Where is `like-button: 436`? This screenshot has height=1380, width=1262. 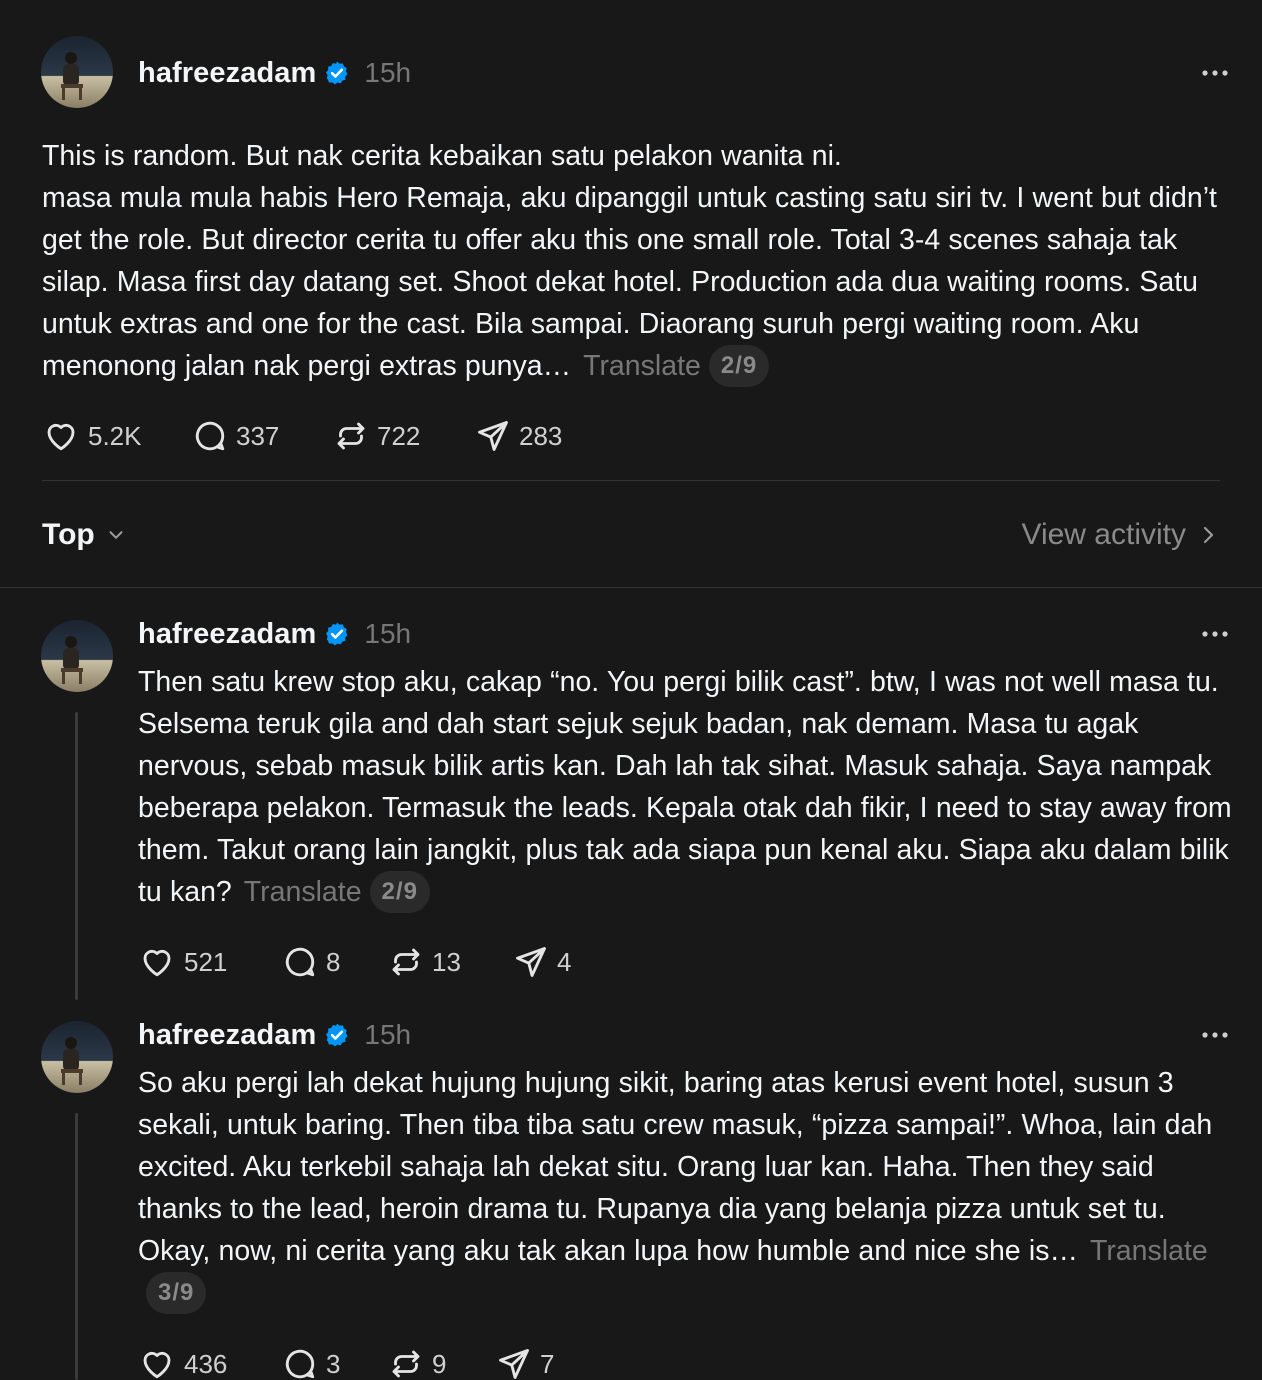 like-button: 436 is located at coordinates (210, 1363).